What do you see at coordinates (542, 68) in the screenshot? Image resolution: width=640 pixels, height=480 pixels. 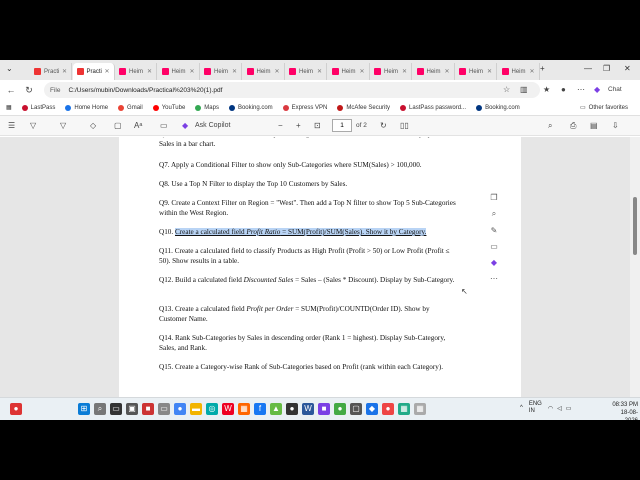 I see `new-tab-button: +` at bounding box center [542, 68].